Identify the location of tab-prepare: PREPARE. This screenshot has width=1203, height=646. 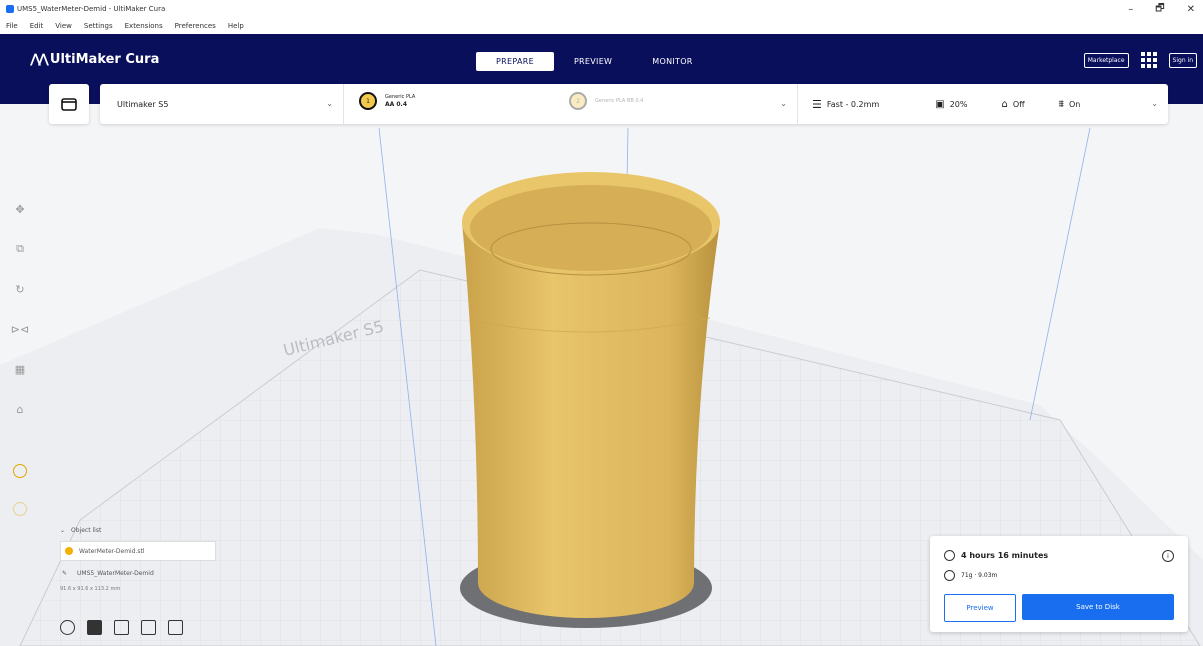
(515, 61).